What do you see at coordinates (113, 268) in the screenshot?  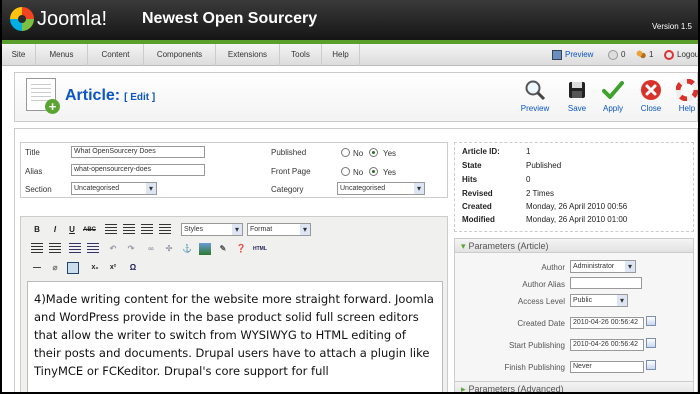 I see `superscript-icon: x²` at bounding box center [113, 268].